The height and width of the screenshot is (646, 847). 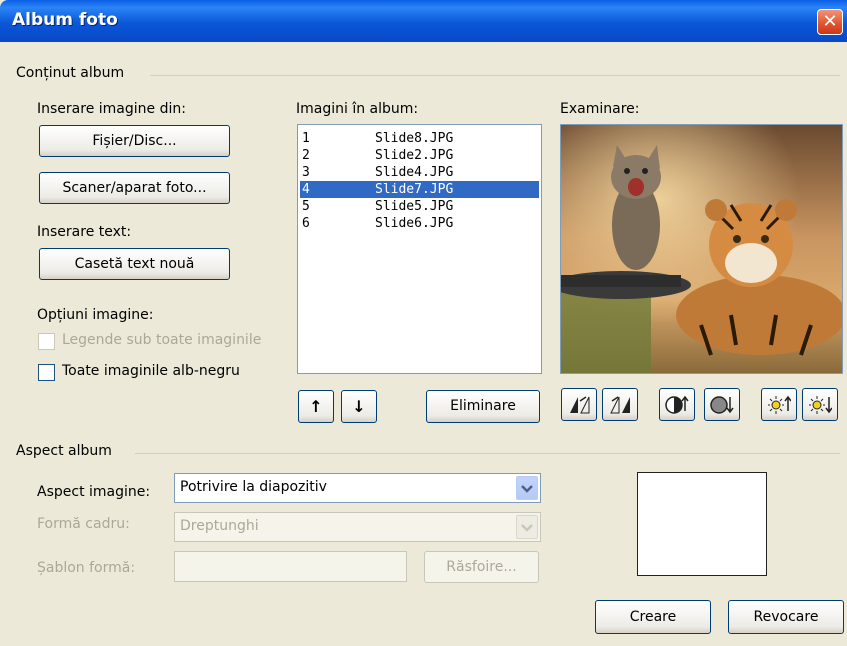 What do you see at coordinates (253, 487) in the screenshot?
I see `picture-layout-value: Potrivire la diapozitiv` at bounding box center [253, 487].